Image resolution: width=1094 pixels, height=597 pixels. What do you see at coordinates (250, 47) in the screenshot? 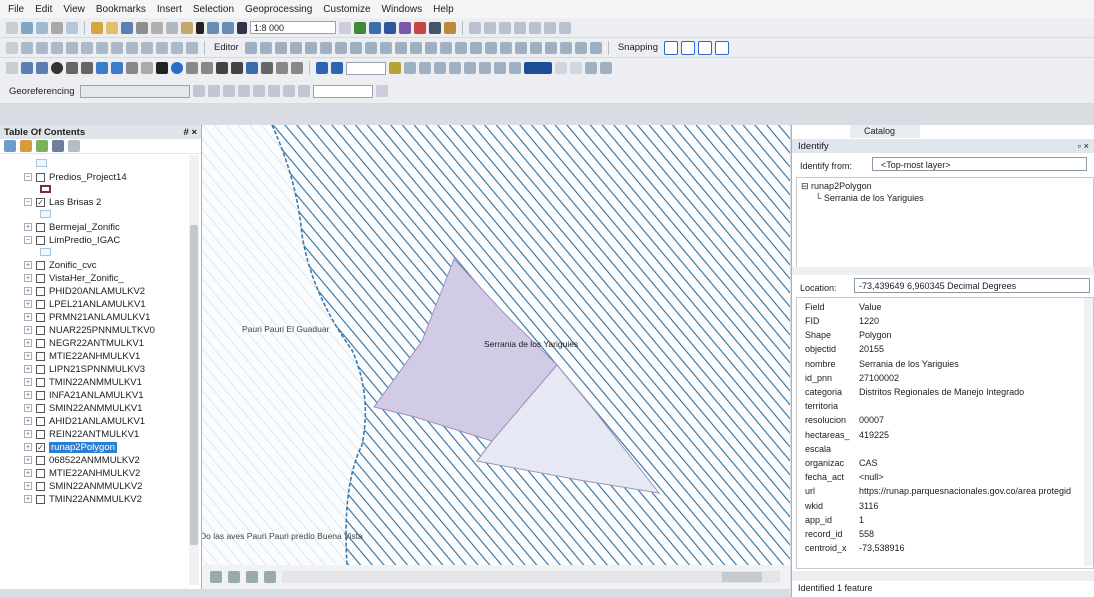
I see `edit-tool-icon` at bounding box center [250, 47].